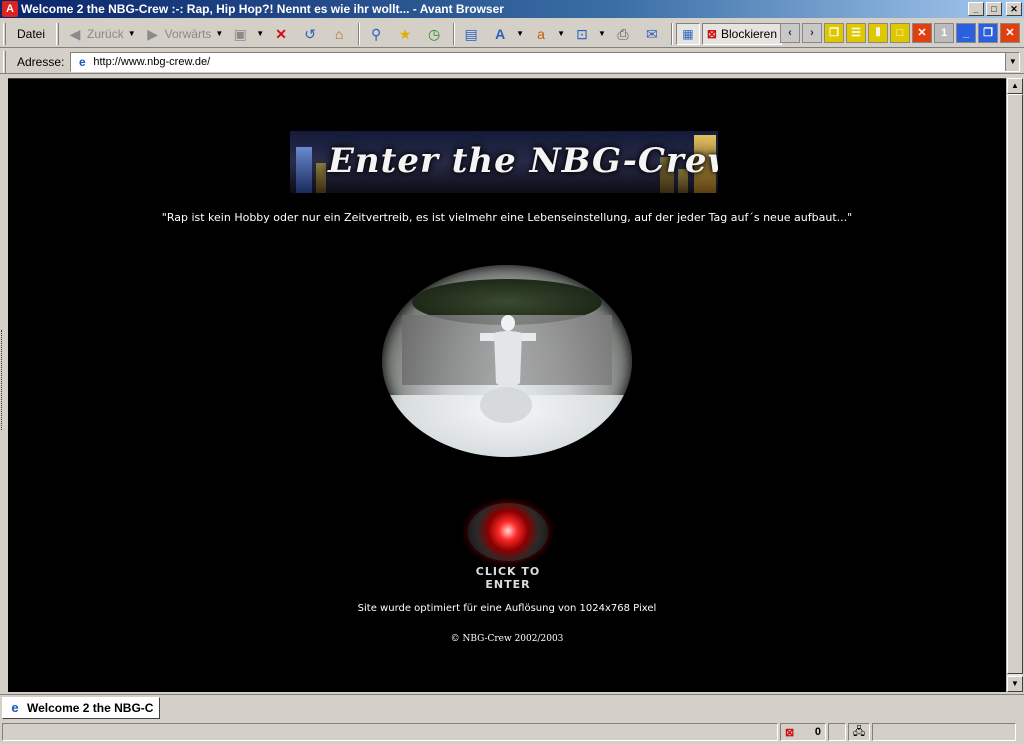 The height and width of the screenshot is (744, 1024). I want to click on snow-sculpture-photo, so click(507, 361).